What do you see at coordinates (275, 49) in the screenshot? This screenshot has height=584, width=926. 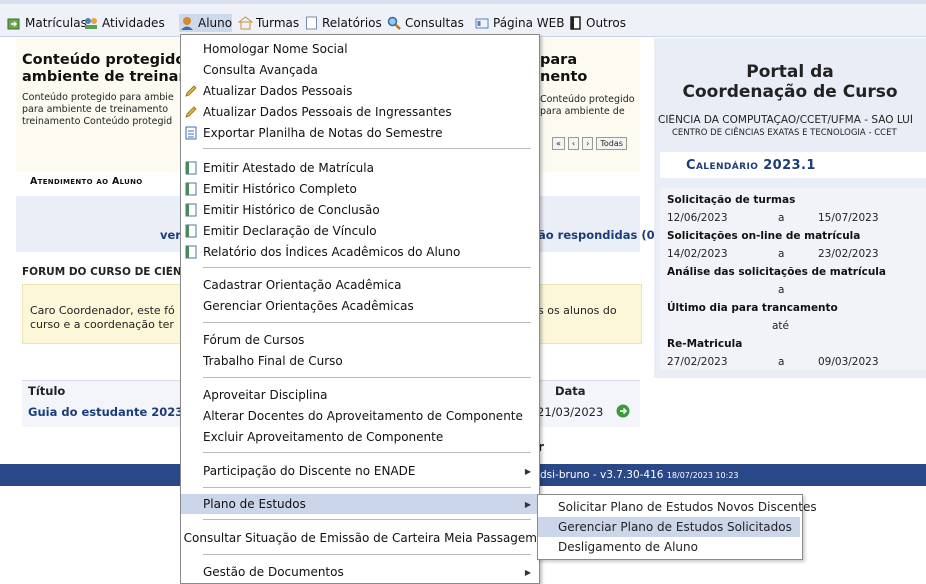 I see `menu-item-label: Homologar Nome Social` at bounding box center [275, 49].